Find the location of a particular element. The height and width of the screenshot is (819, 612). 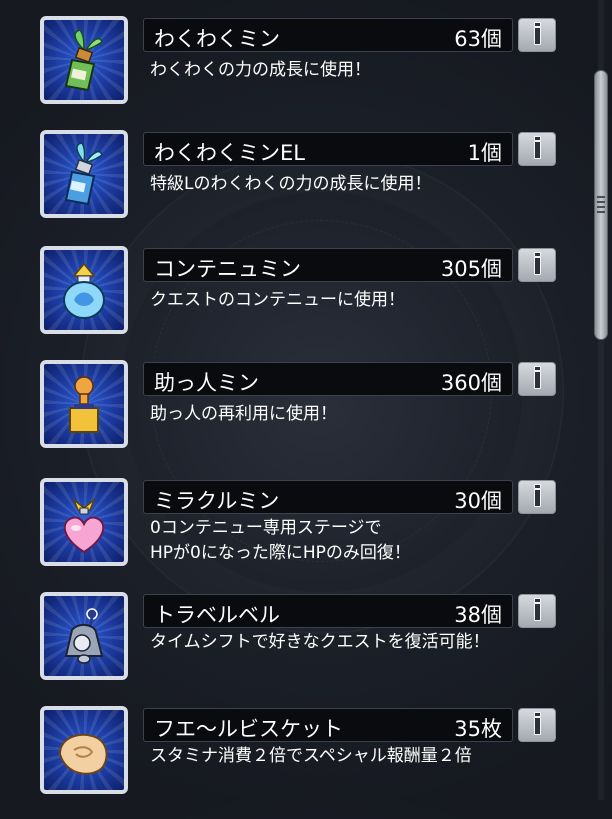

blue-el-bottle-icon is located at coordinates (84, 174).